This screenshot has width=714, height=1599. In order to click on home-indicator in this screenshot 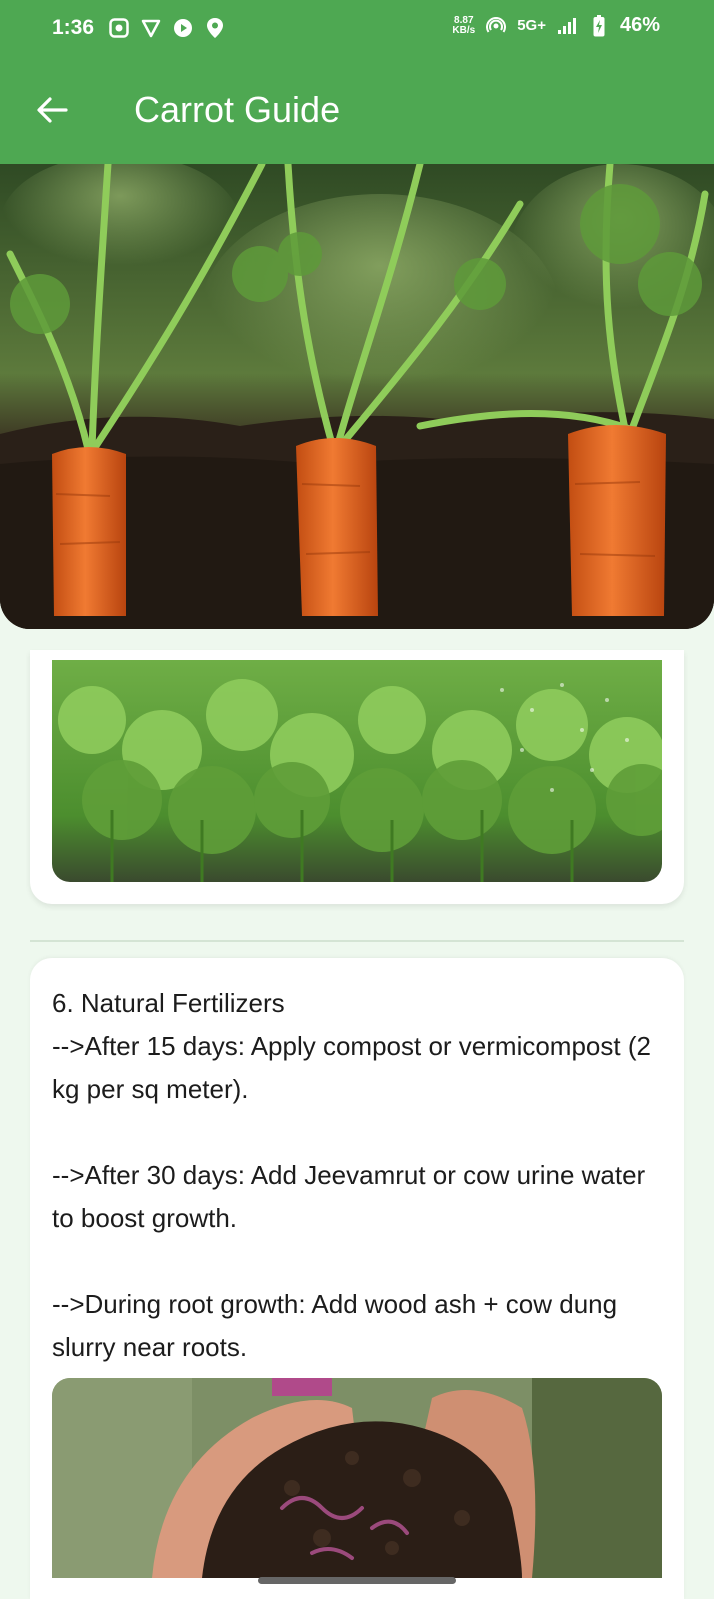, I will do `click(357, 1580)`.